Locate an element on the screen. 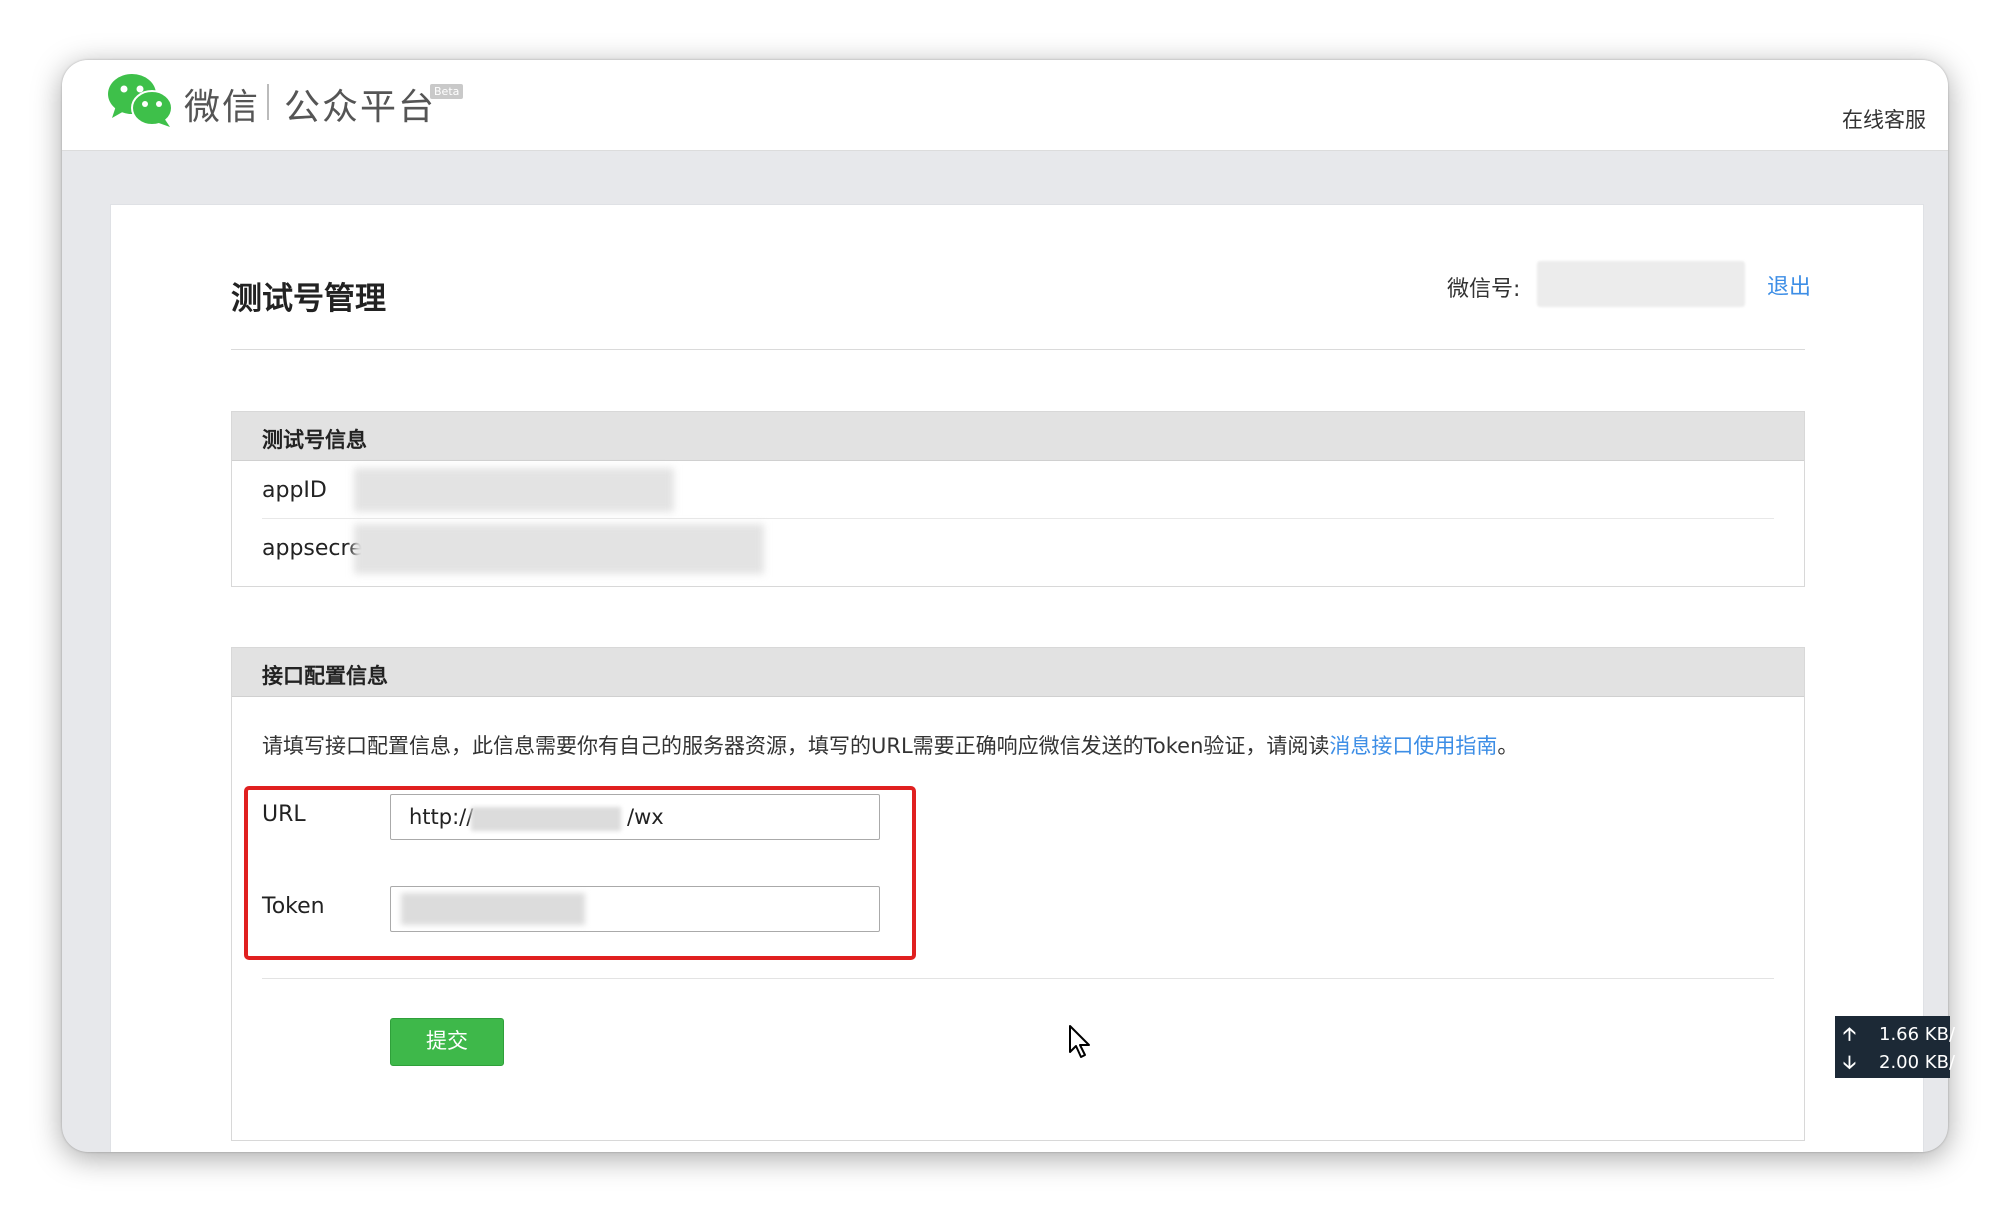  title-divider is located at coordinates (1018, 349).